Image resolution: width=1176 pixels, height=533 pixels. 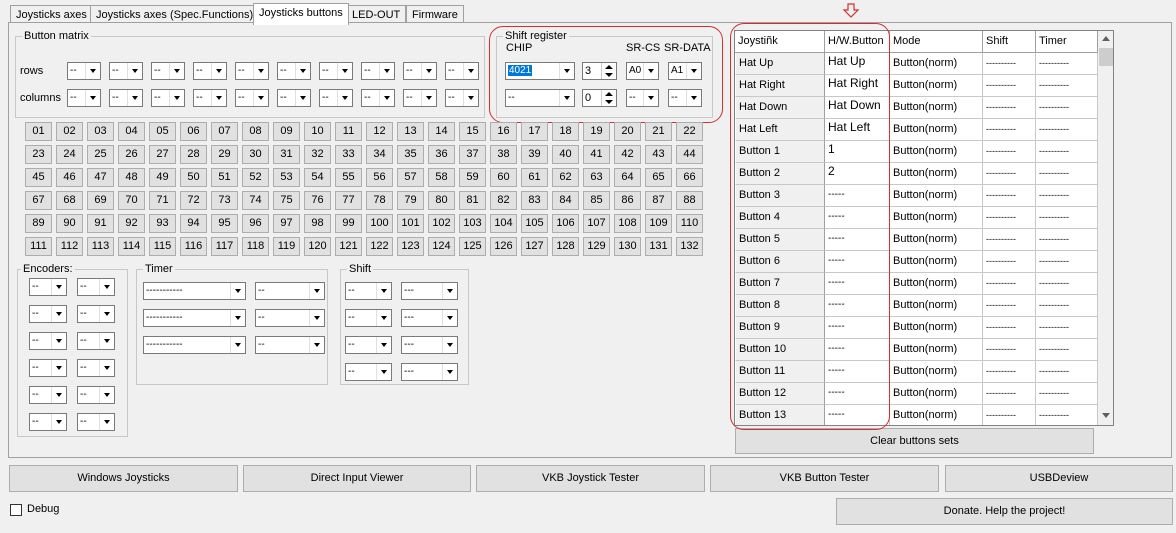 What do you see at coordinates (168, 71) in the screenshot?
I see `matrix-row-select-3: --` at bounding box center [168, 71].